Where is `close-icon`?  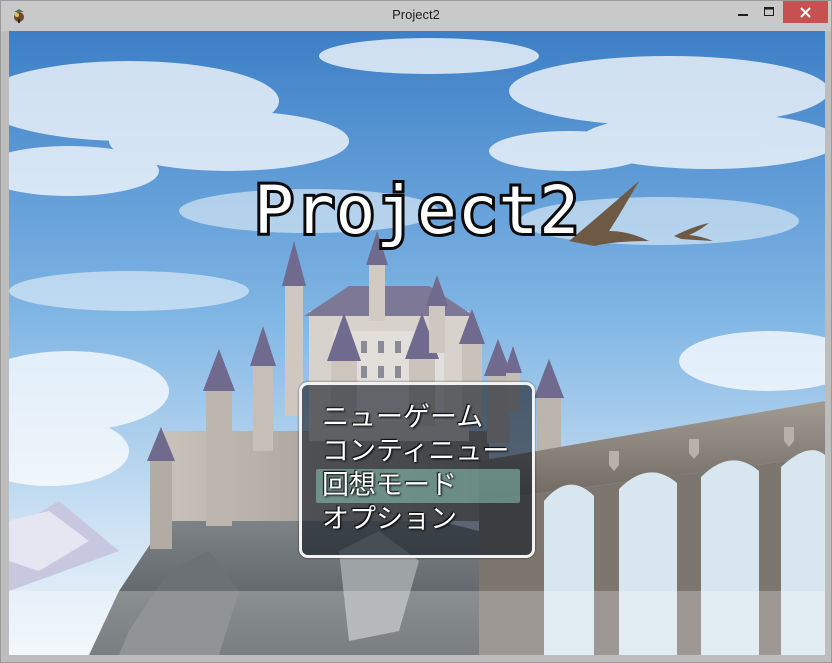 close-icon is located at coordinates (805, 12).